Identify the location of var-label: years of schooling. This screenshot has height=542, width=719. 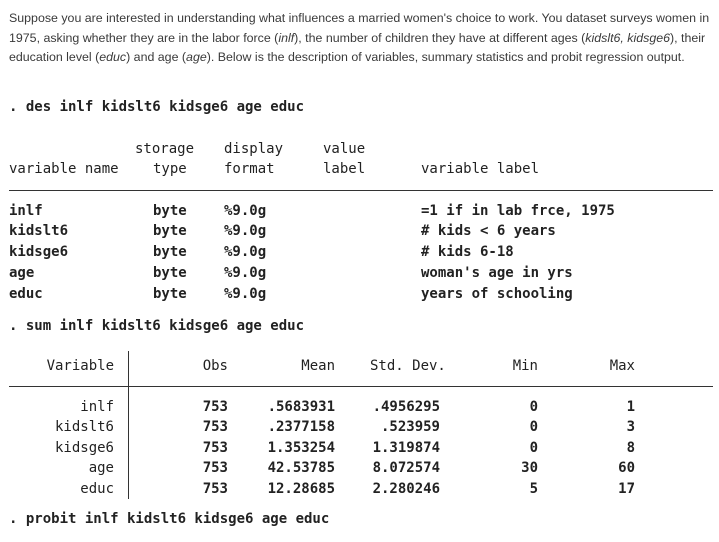
(497, 294).